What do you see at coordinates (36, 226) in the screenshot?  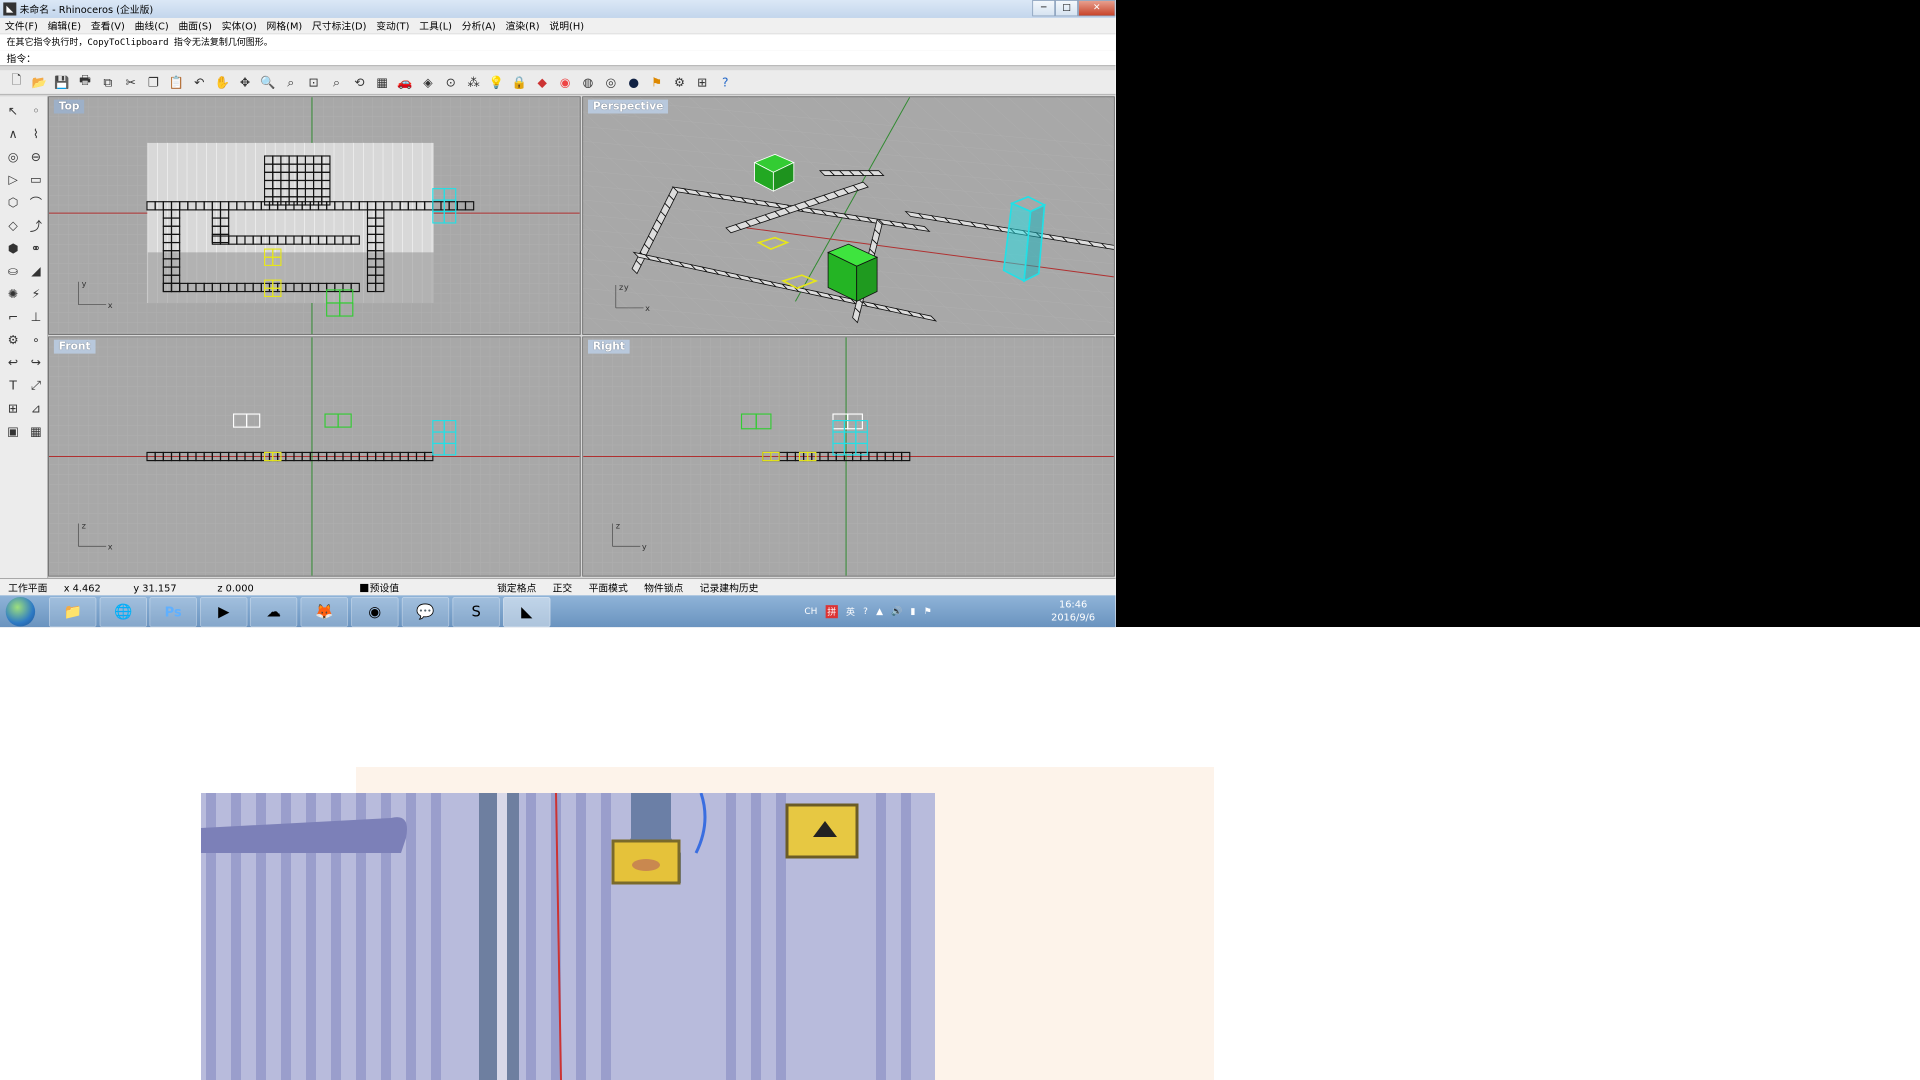 I see `extrude-icon: ⤴` at bounding box center [36, 226].